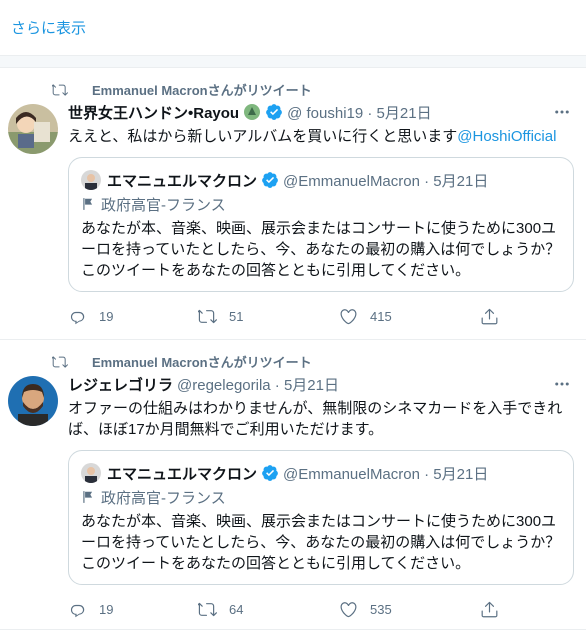 This screenshot has width=586, height=632. Describe the element at coordinates (268, 609) in the screenshot. I see `retweet-button: 64` at that location.